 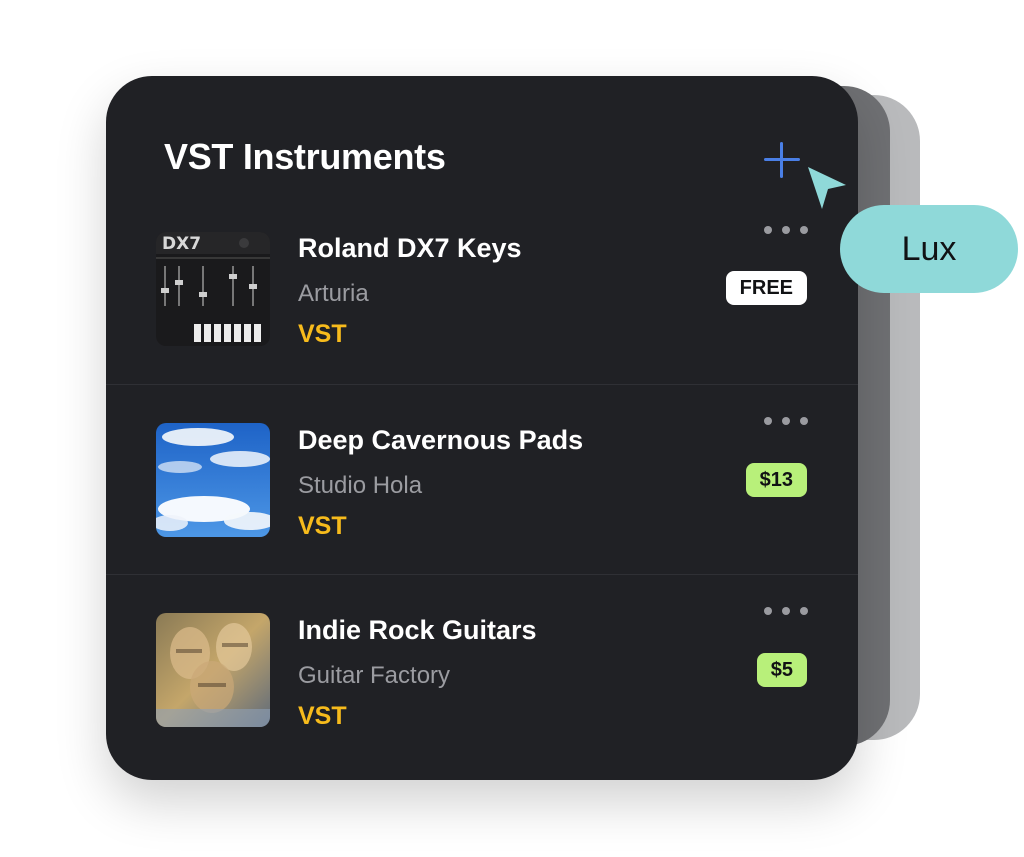 What do you see at coordinates (781, 670) in the screenshot?
I see `price-badge: $5` at bounding box center [781, 670].